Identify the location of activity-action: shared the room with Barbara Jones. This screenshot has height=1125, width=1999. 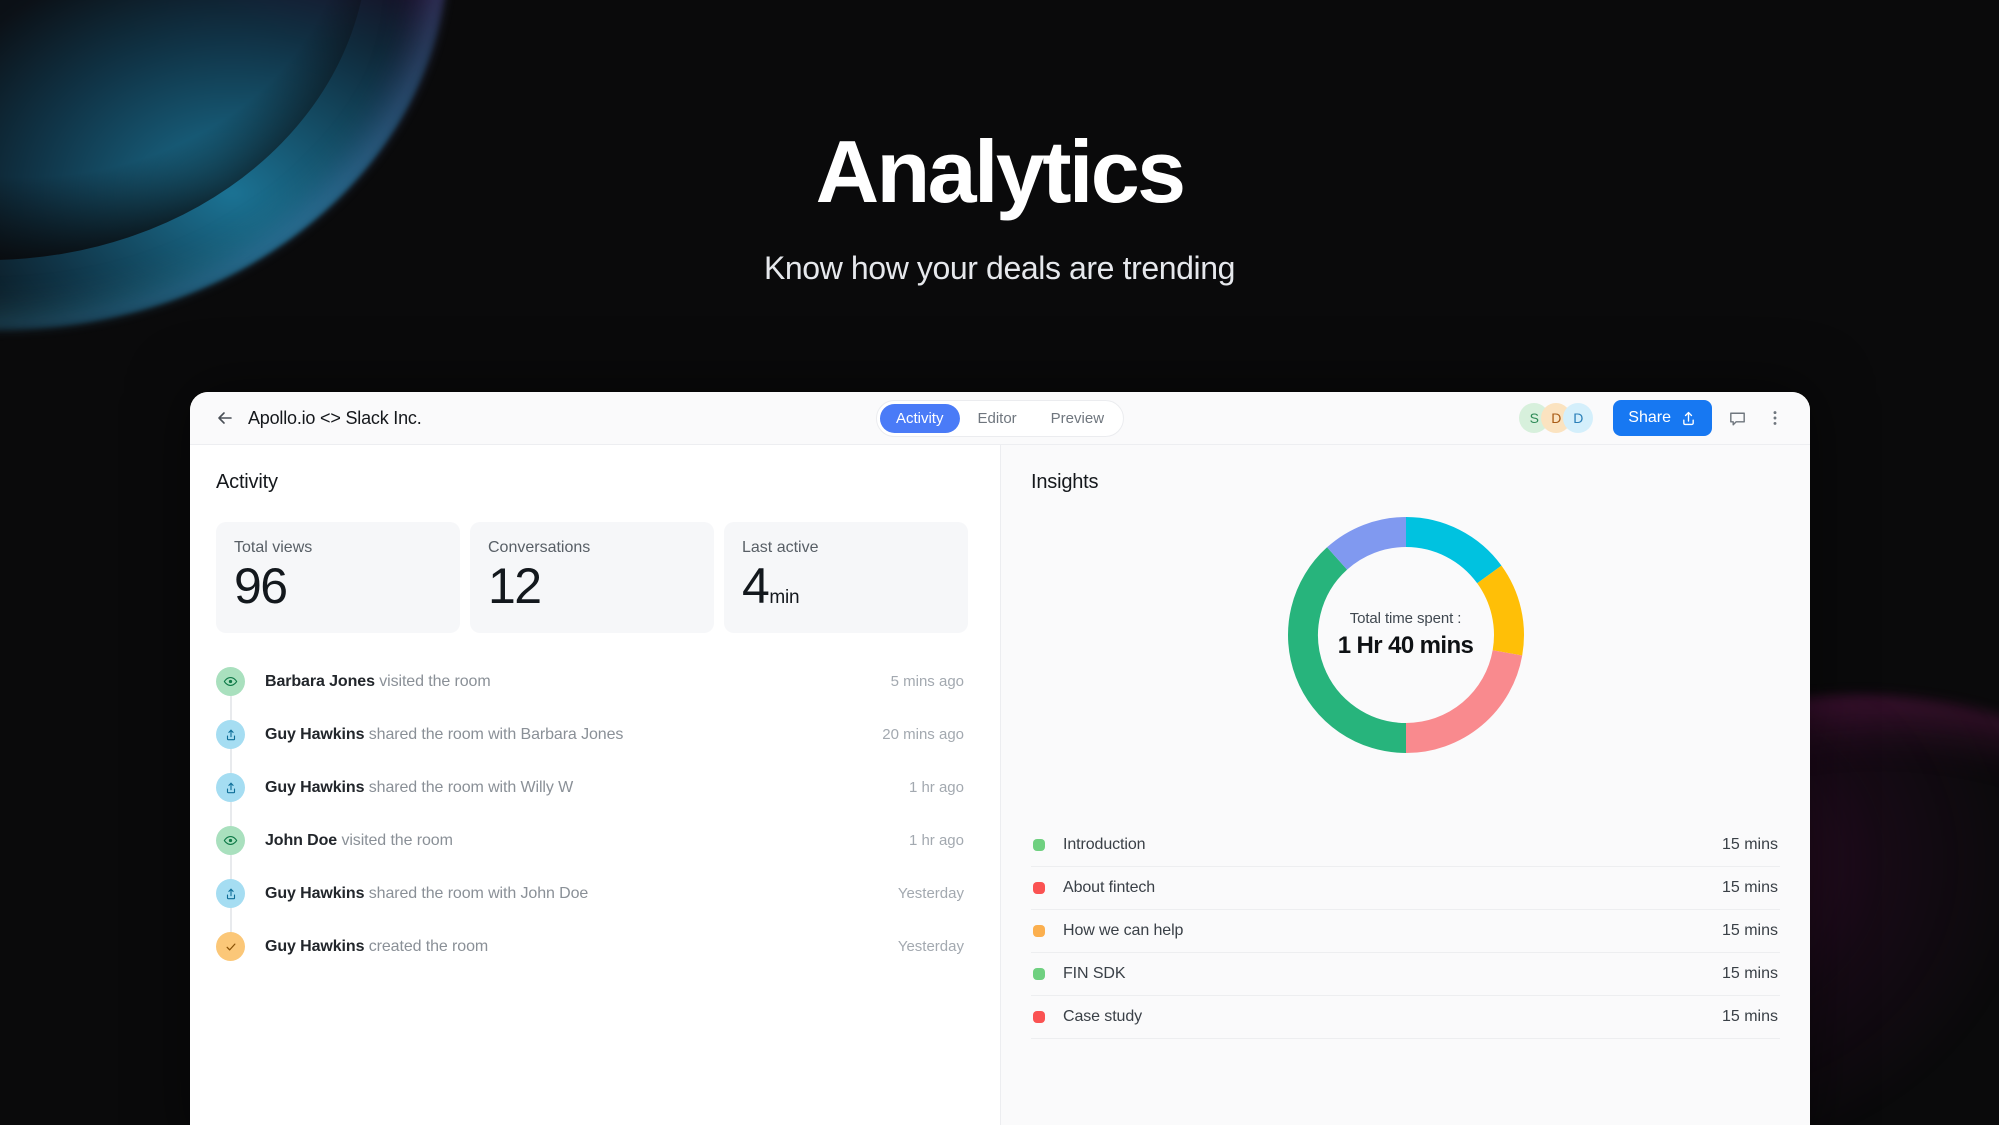
(496, 734).